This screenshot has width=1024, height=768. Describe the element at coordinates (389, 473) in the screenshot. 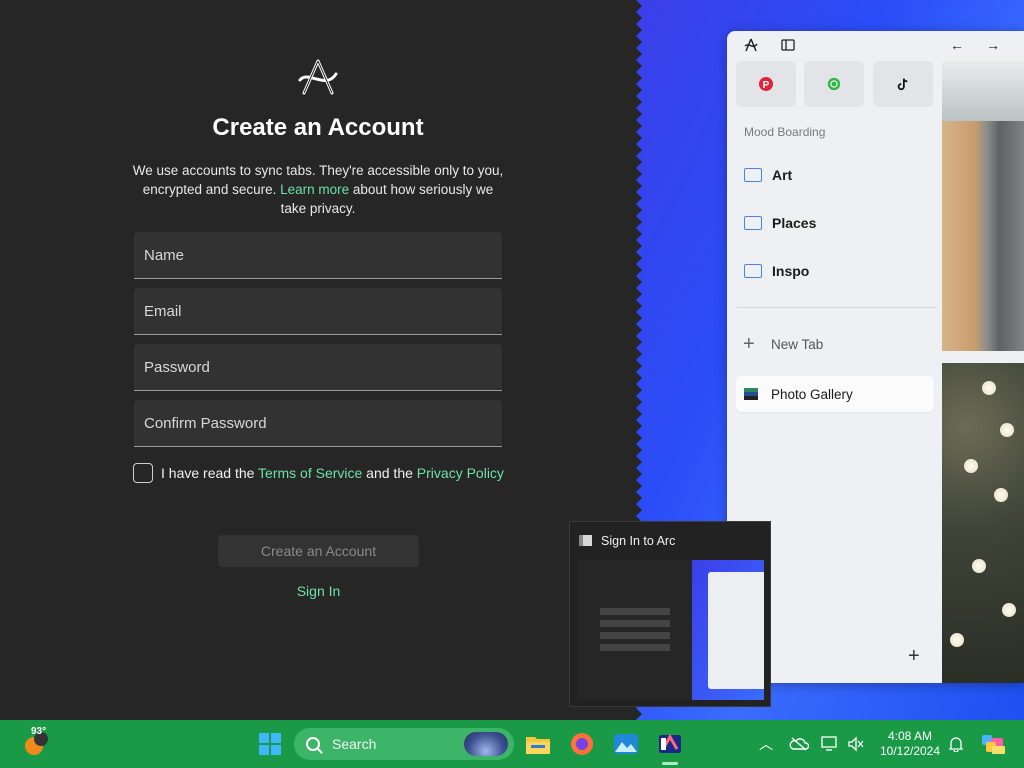

I see `agree-text-2: and the` at that location.